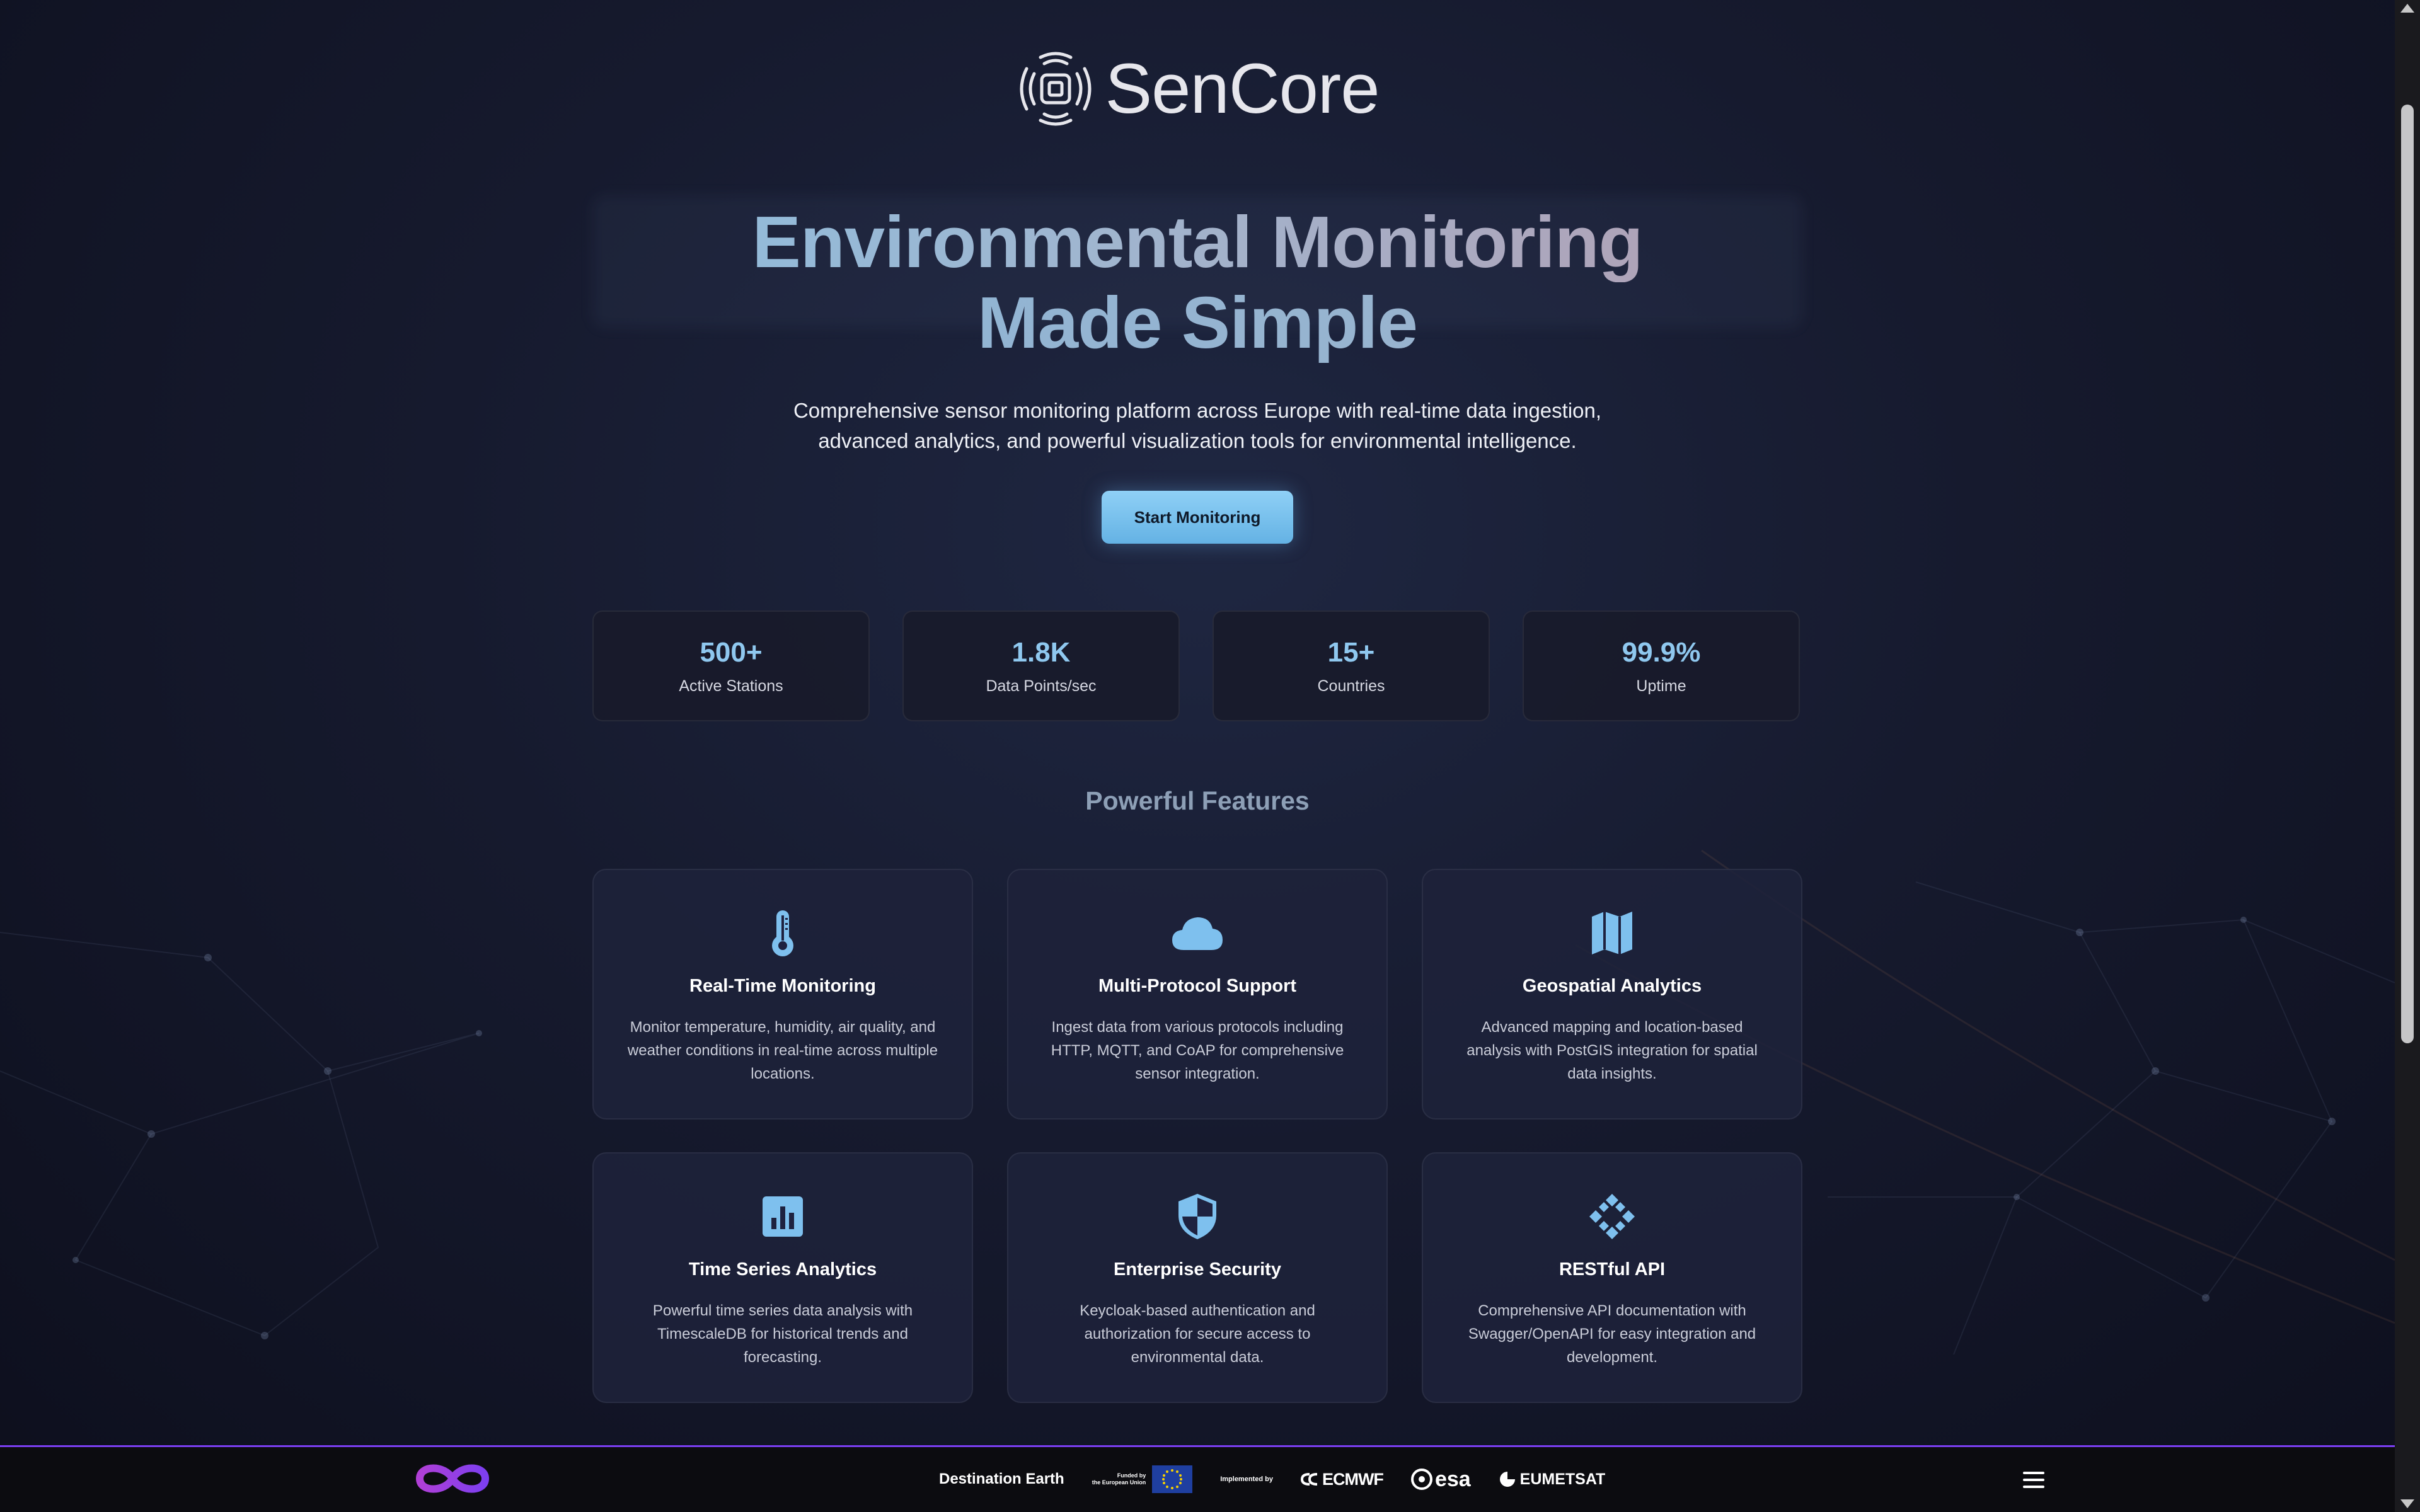 The width and height of the screenshot is (2420, 1512). Describe the element at coordinates (1613, 933) in the screenshot. I see `map-icon` at that location.